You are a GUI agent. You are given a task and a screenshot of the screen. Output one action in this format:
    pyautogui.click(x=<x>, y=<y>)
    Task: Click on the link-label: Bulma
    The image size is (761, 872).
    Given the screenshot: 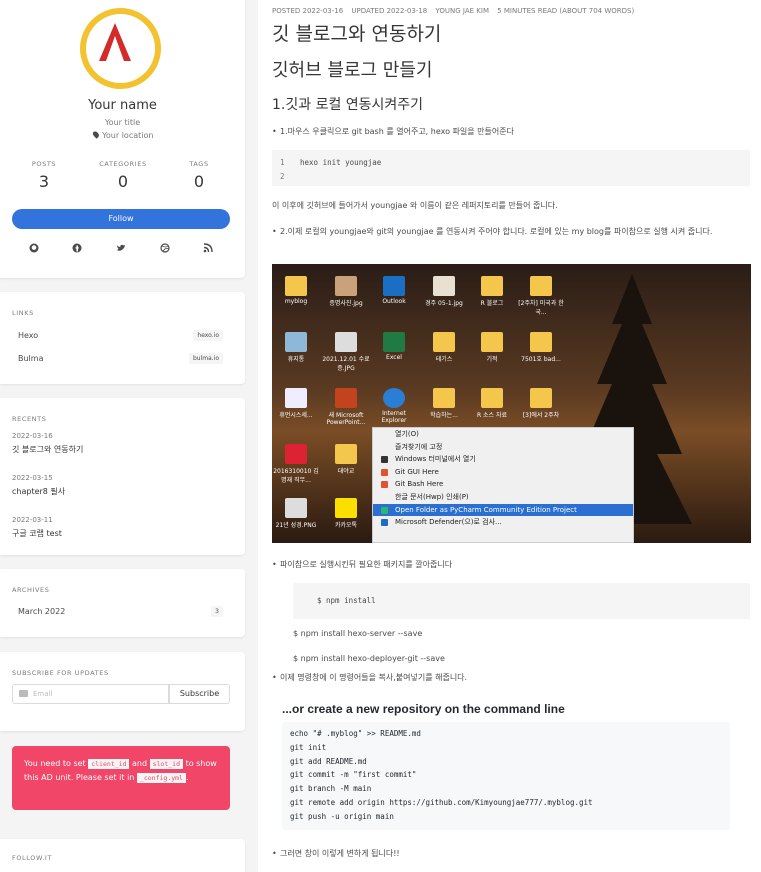 What is the action you would take?
    pyautogui.click(x=31, y=358)
    